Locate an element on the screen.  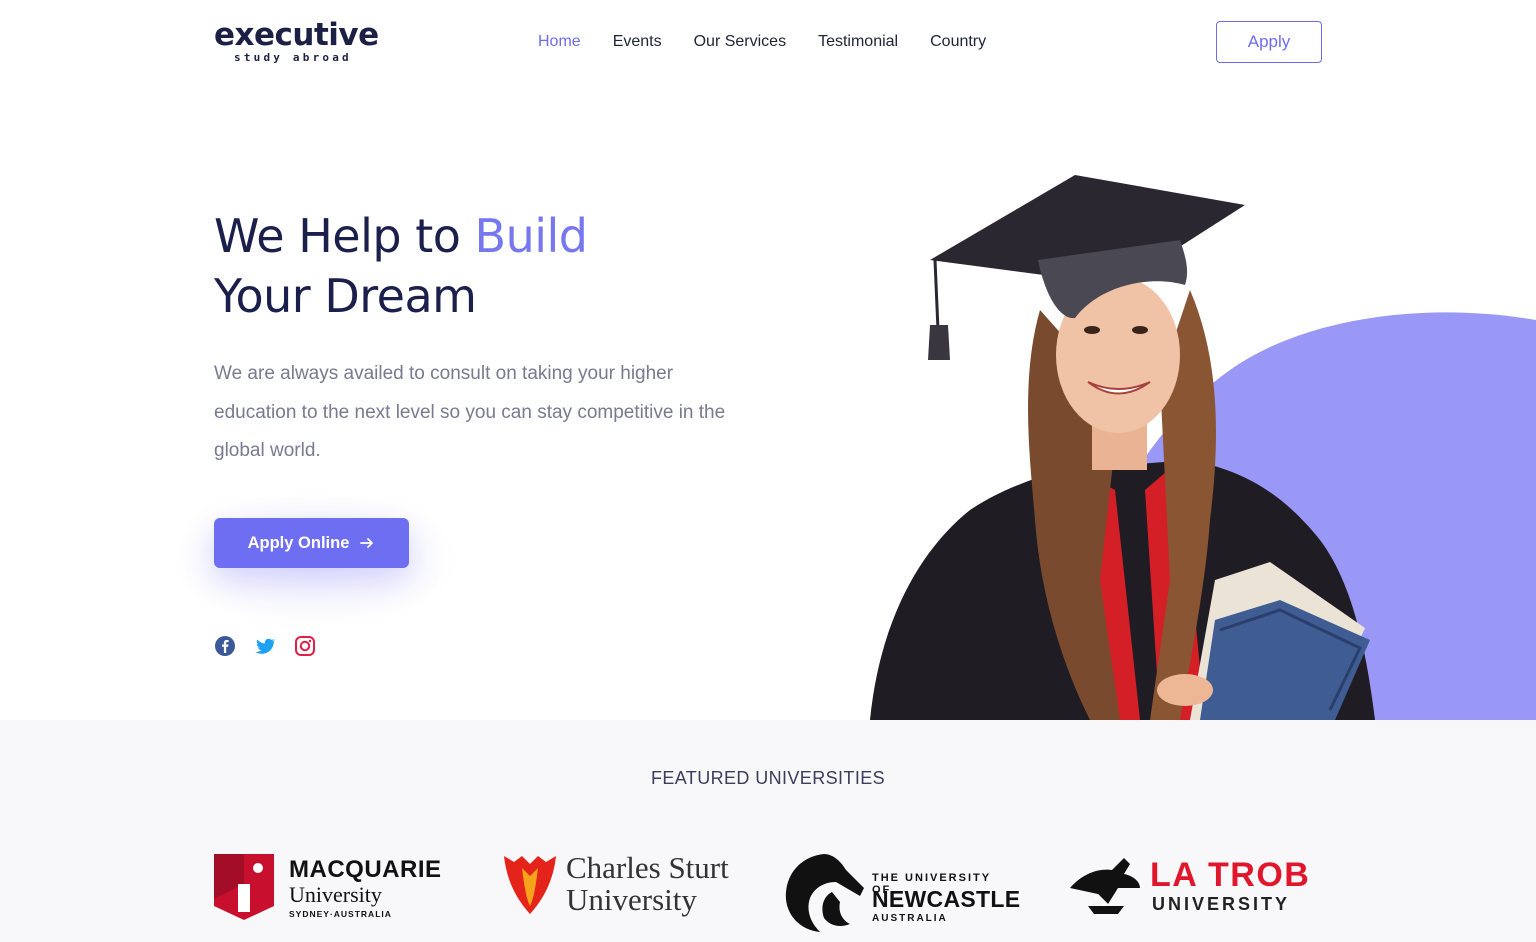
hero-title-accent: Build is located at coordinates (531, 236).